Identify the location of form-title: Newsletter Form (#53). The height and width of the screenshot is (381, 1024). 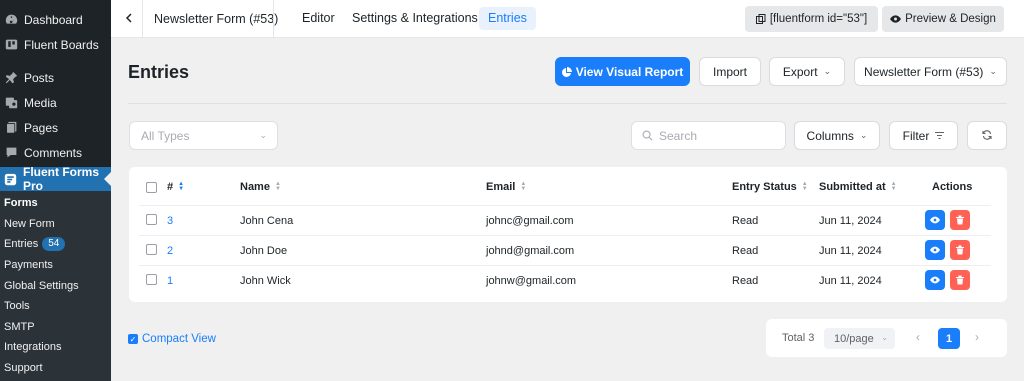
(216, 19).